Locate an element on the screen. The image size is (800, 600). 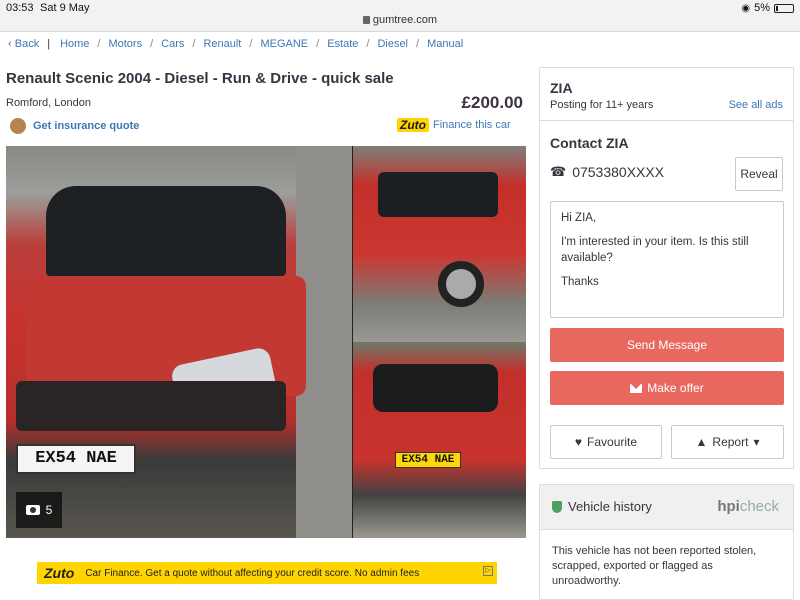
status-indicators: ◉ 5% is located at coordinates (767, 8).